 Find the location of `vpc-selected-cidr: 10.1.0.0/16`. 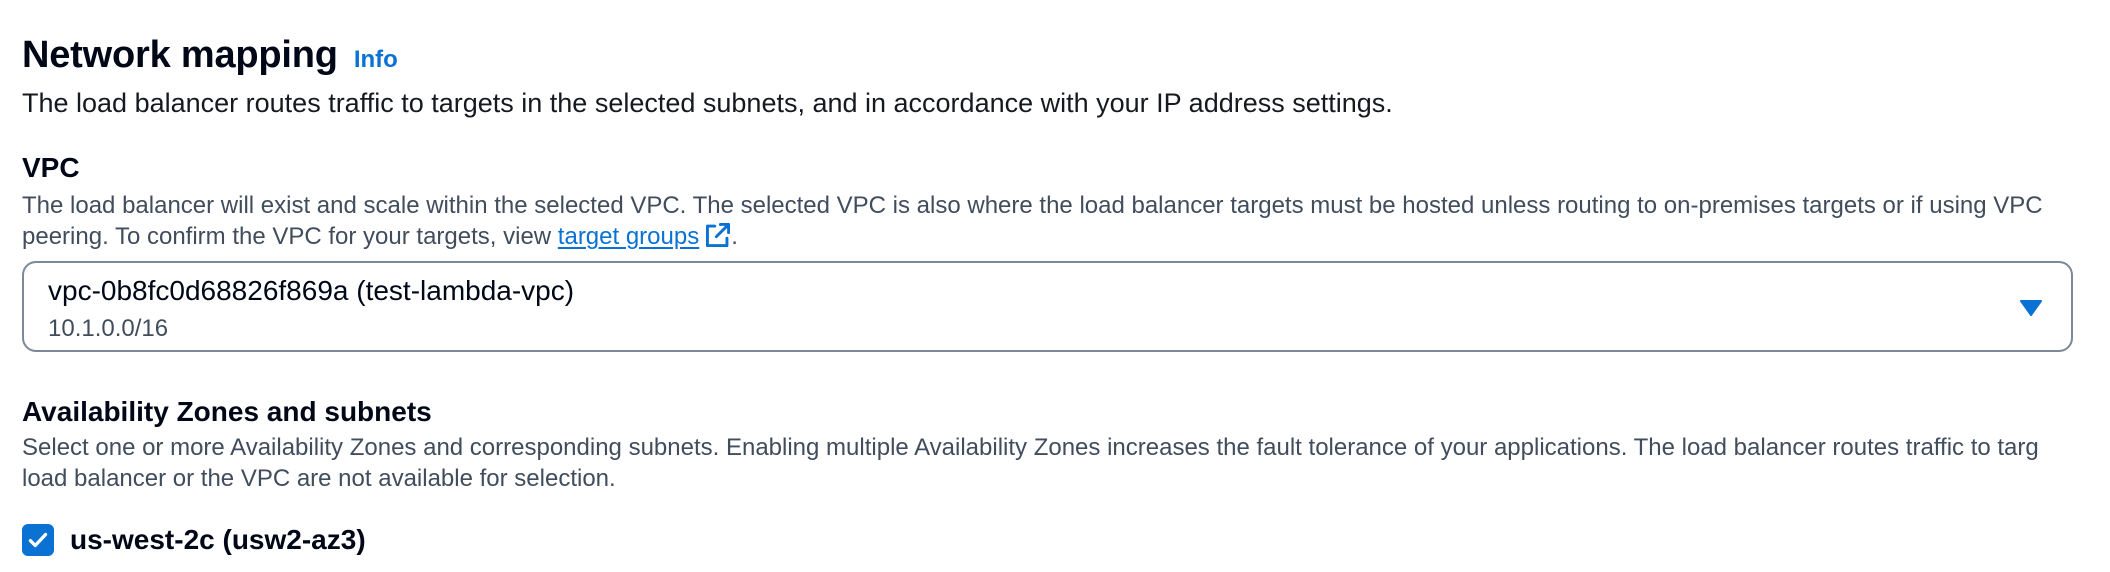

vpc-selected-cidr: 10.1.0.0/16 is located at coordinates (108, 328).